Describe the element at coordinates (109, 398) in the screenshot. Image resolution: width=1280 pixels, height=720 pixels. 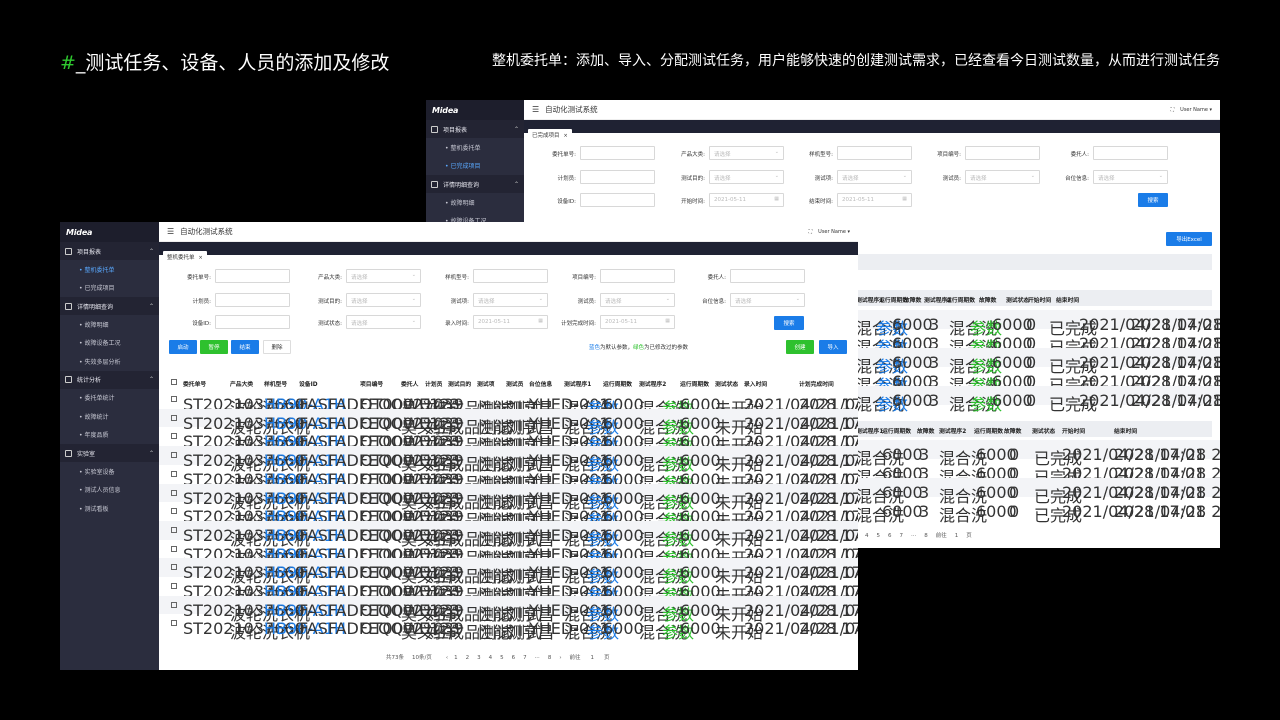
I see `menu-item: • 委托单统计` at that location.